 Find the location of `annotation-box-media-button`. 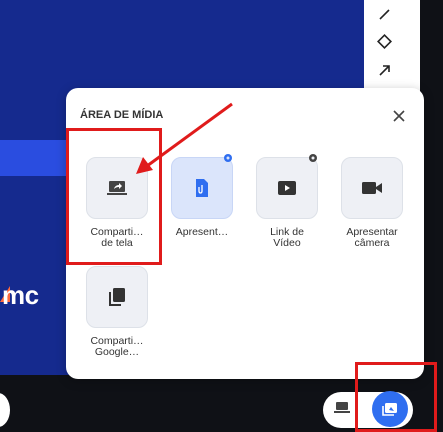

annotation-box-media-button is located at coordinates (396, 397).